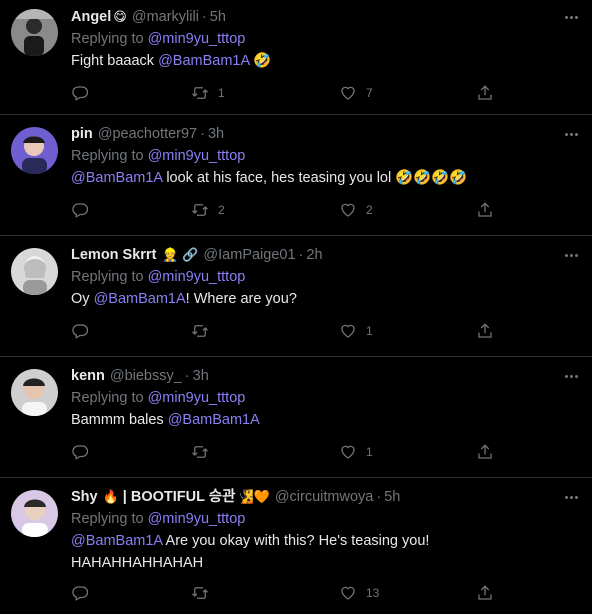 The image size is (592, 614). Describe the element at coordinates (91, 17) in the screenshot. I see `display-name: Angel` at that location.